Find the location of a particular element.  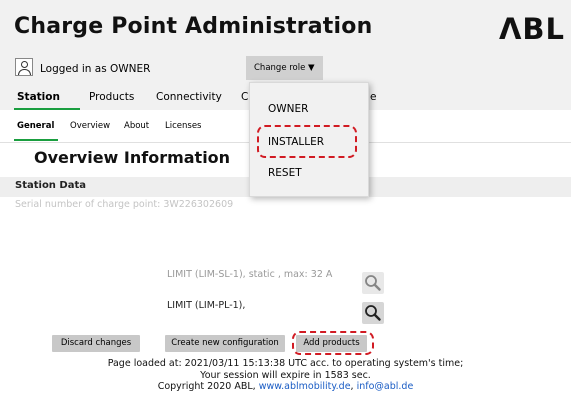

user-icon is located at coordinates (24, 67).